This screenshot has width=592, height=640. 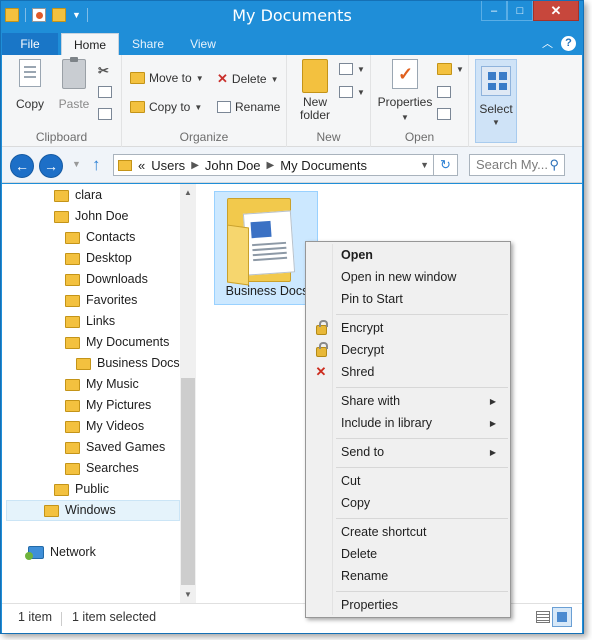 What do you see at coordinates (554, 165) in the screenshot?
I see `search-icon: ⚲` at bounding box center [554, 165].